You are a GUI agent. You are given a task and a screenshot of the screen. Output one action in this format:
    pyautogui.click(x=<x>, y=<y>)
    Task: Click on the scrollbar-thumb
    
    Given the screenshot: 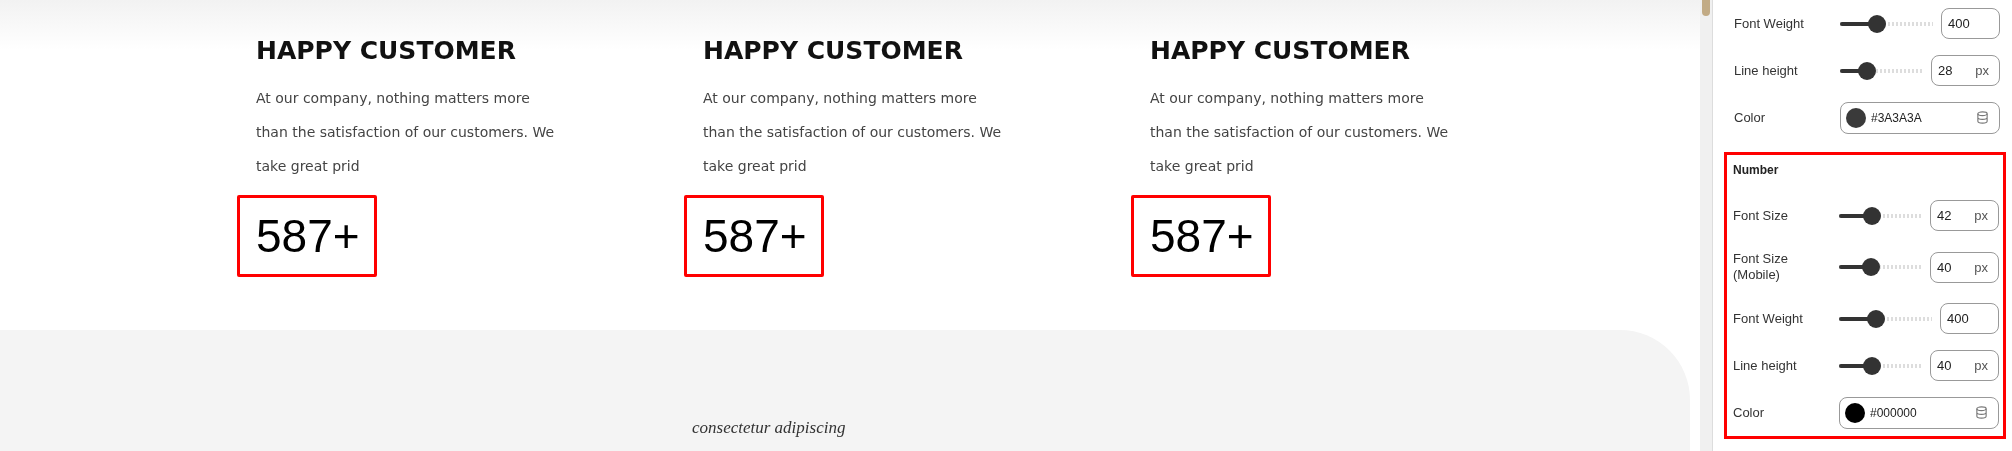 What is the action you would take?
    pyautogui.click(x=1706, y=8)
    